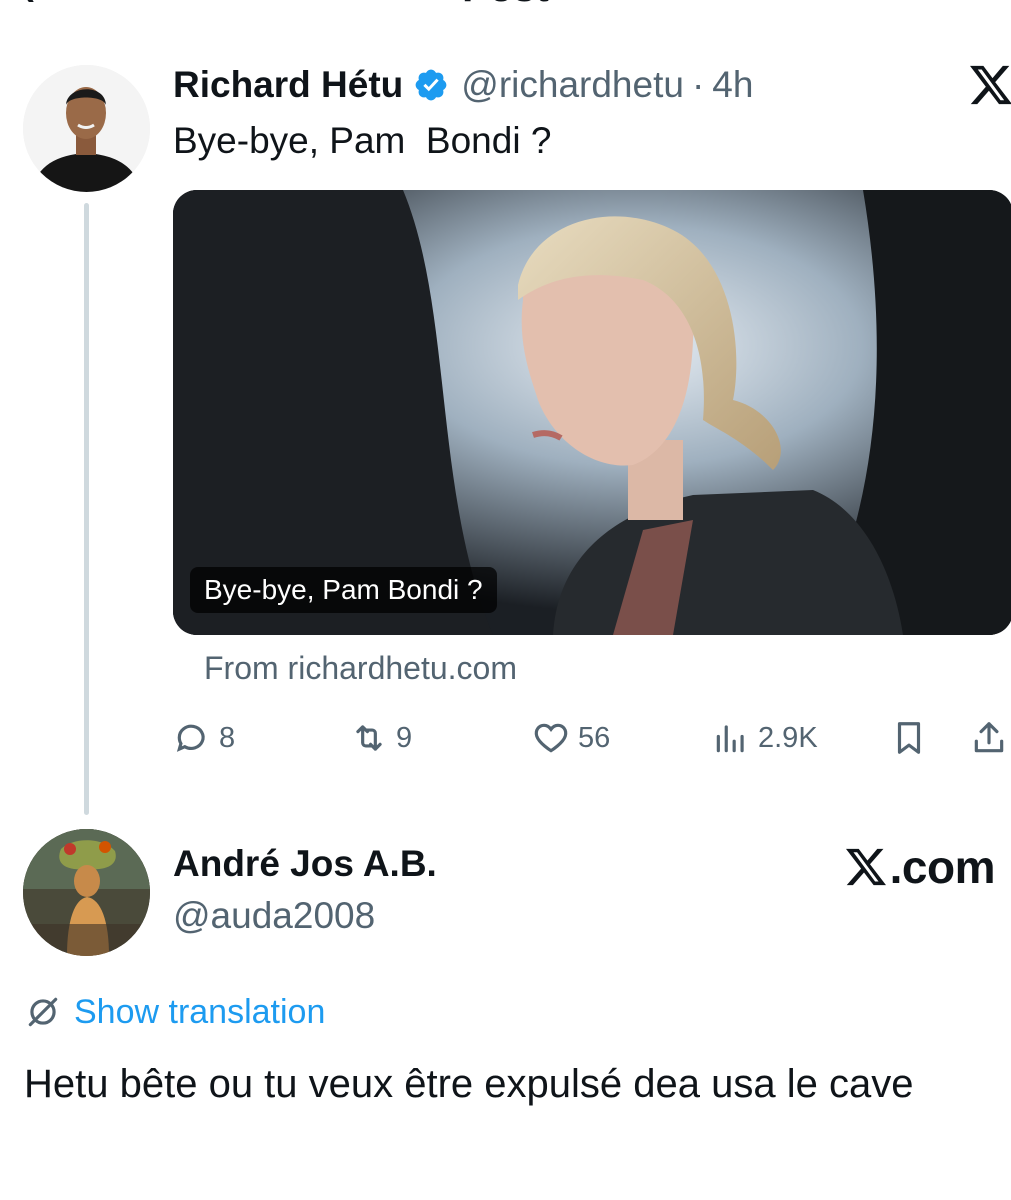 This screenshot has width=1011, height=1200. Describe the element at coordinates (505, 738) in the screenshot. I see `action-bar: 8 9 56 2.9K` at that location.